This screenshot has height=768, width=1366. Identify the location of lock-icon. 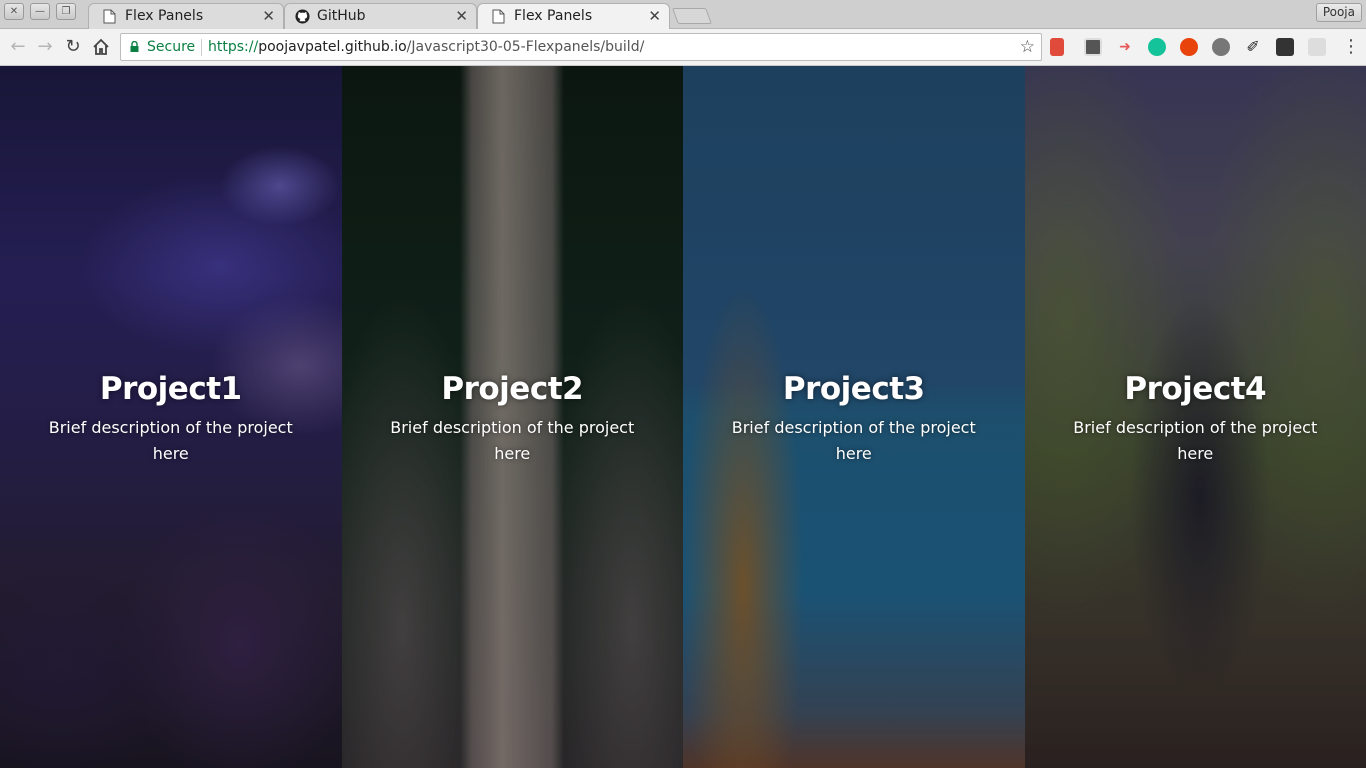
(134, 46).